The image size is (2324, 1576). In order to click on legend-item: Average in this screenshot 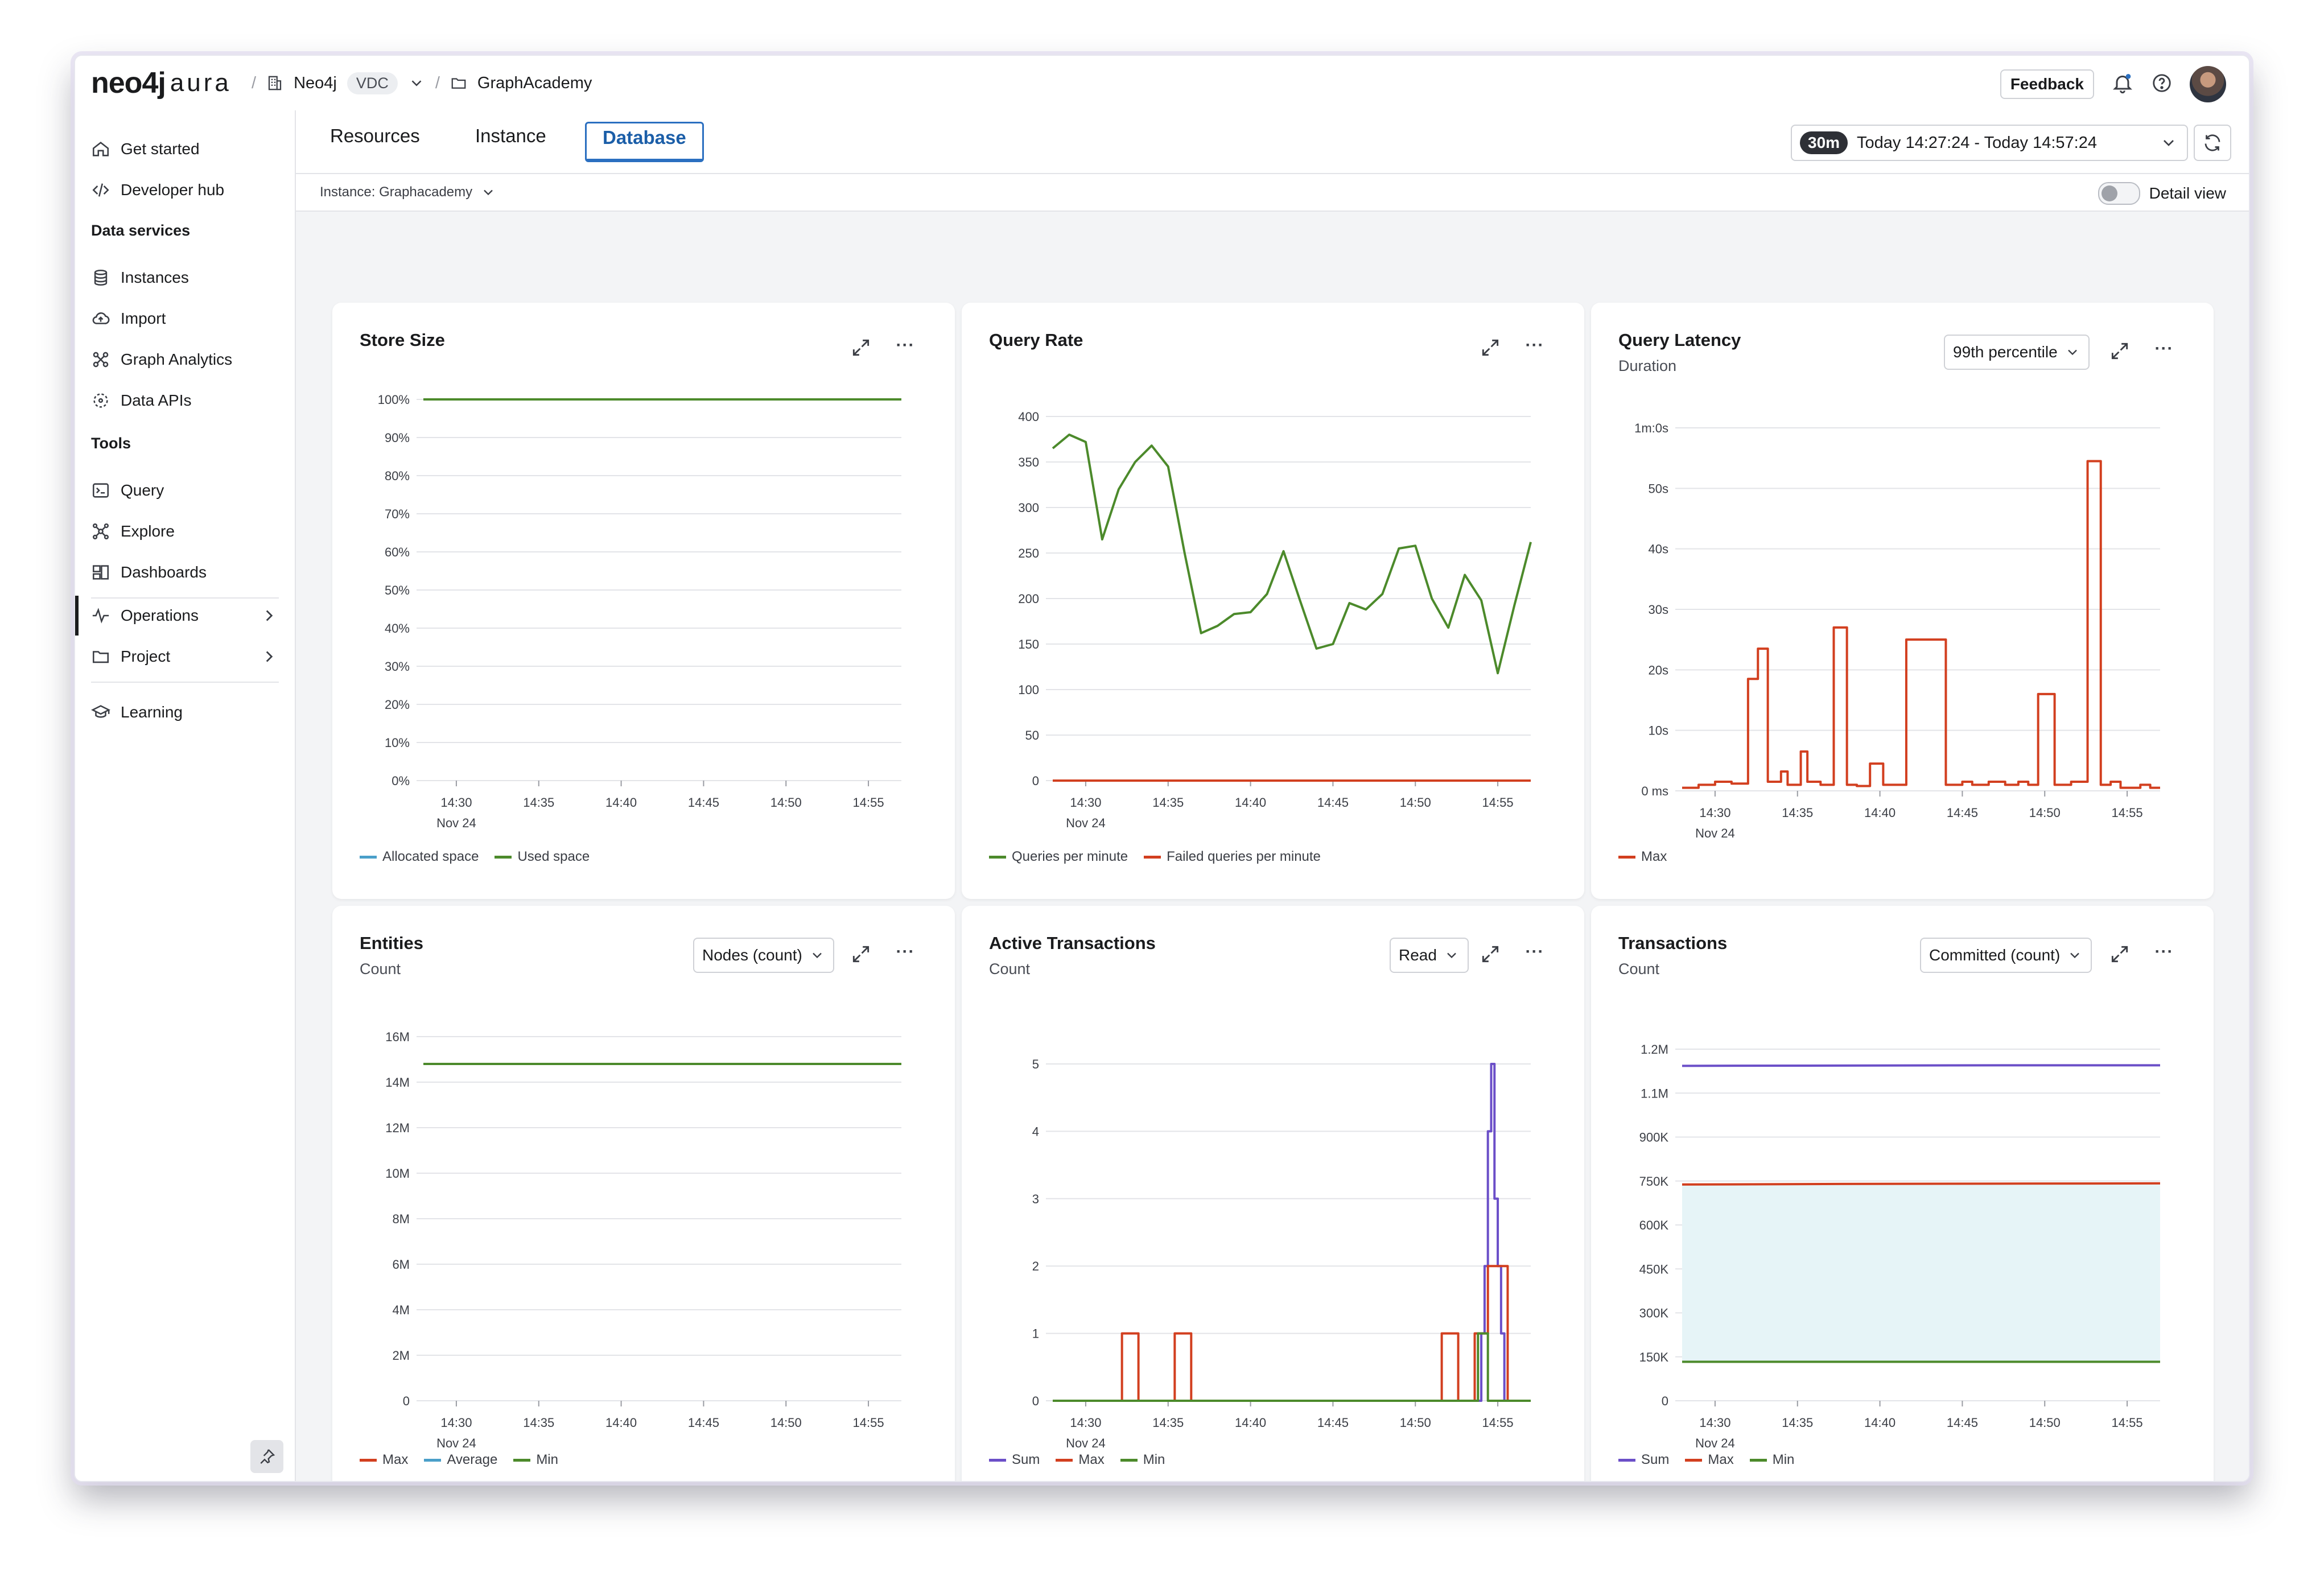, I will do `click(460, 1460)`.